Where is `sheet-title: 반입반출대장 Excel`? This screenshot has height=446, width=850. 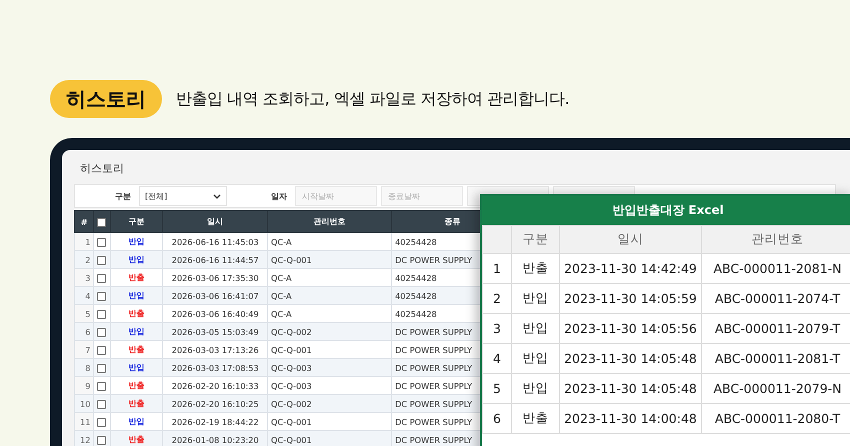
sheet-title: 반입반출대장 Excel is located at coordinates (666, 210).